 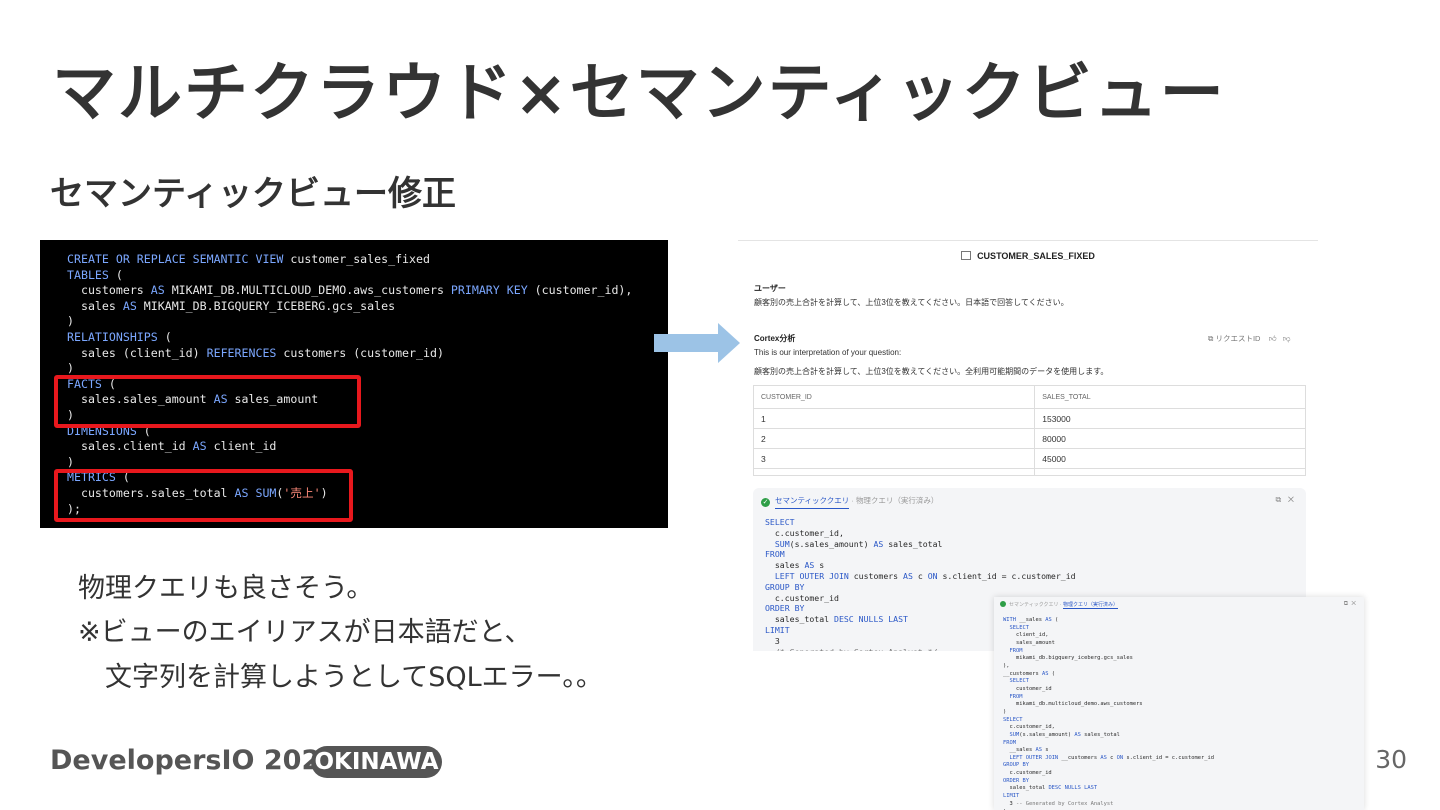 I want to click on code-line: WITH __sales AS (, so click(x=1031, y=620).